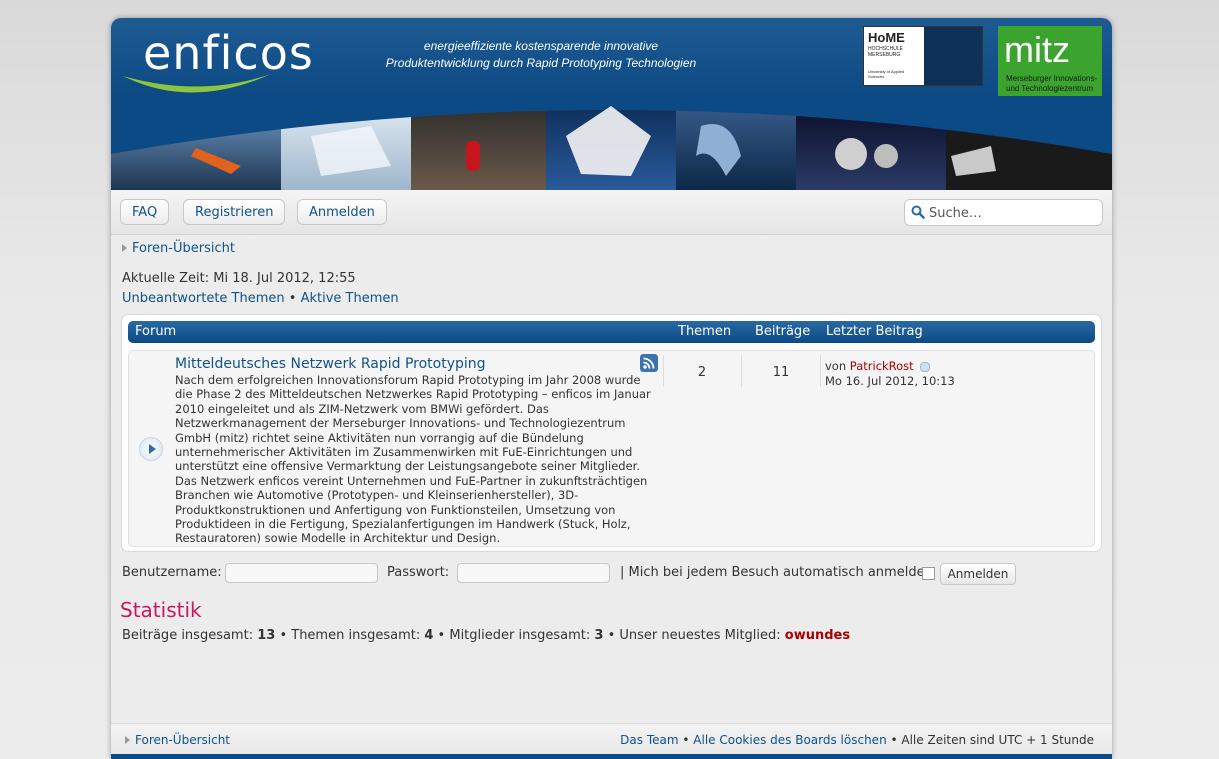 Image resolution: width=1219 pixels, height=759 pixels. What do you see at coordinates (836, 366) in the screenshot?
I see `last-post-by-label: von` at bounding box center [836, 366].